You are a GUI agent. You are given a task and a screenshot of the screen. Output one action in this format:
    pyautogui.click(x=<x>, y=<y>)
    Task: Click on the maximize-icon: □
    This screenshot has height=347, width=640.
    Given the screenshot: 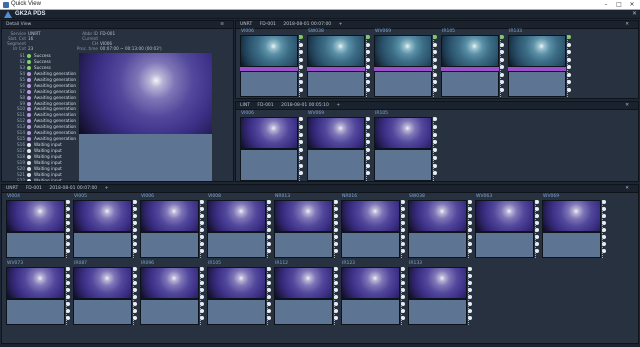 What is the action you would take?
    pyautogui.click(x=619, y=4)
    